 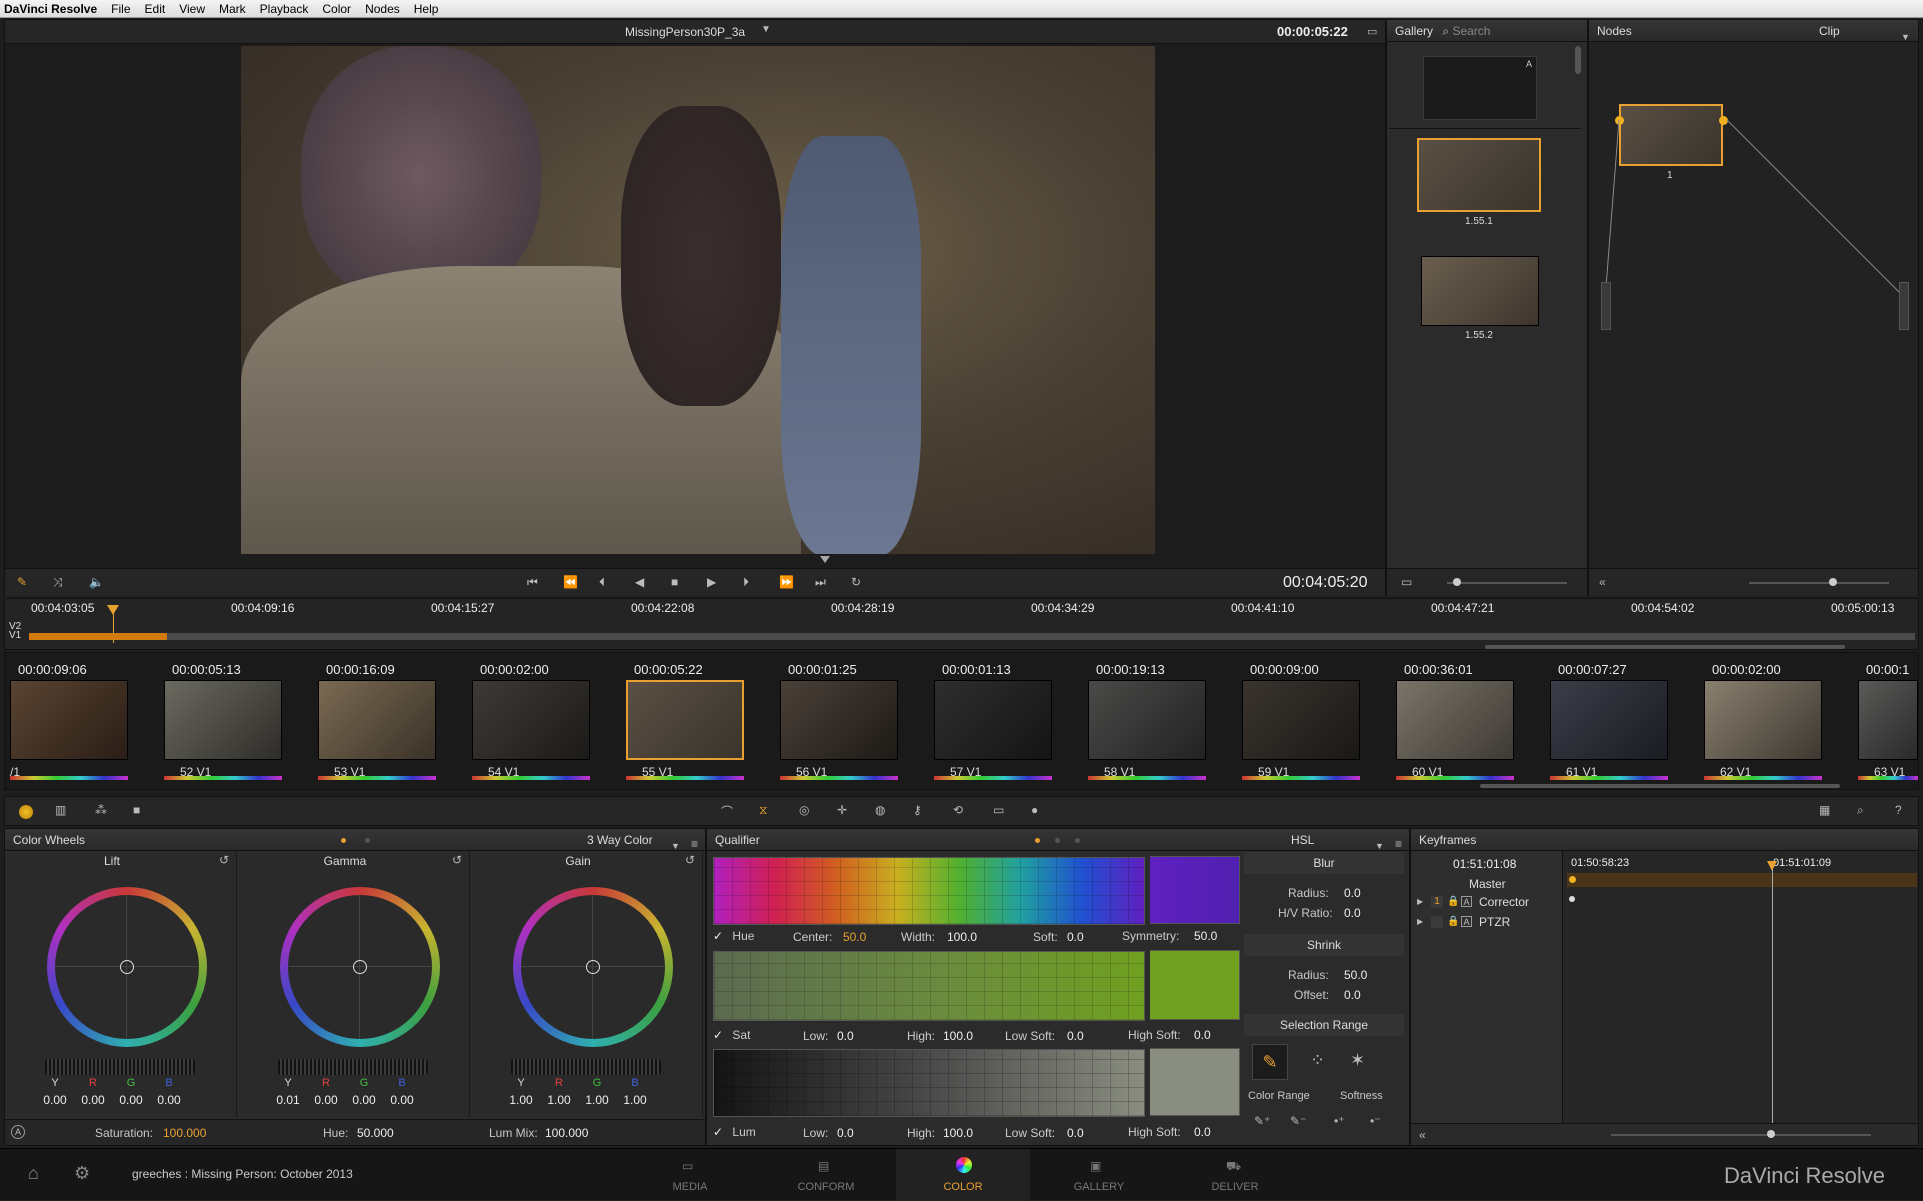 I want to click on keyframe-zoom-handle, so click(x=1771, y=1134).